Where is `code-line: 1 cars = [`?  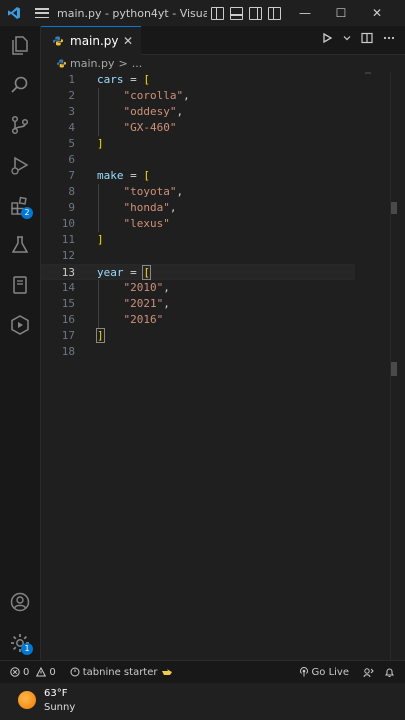 code-line: 1 cars = [ is located at coordinates (198, 80).